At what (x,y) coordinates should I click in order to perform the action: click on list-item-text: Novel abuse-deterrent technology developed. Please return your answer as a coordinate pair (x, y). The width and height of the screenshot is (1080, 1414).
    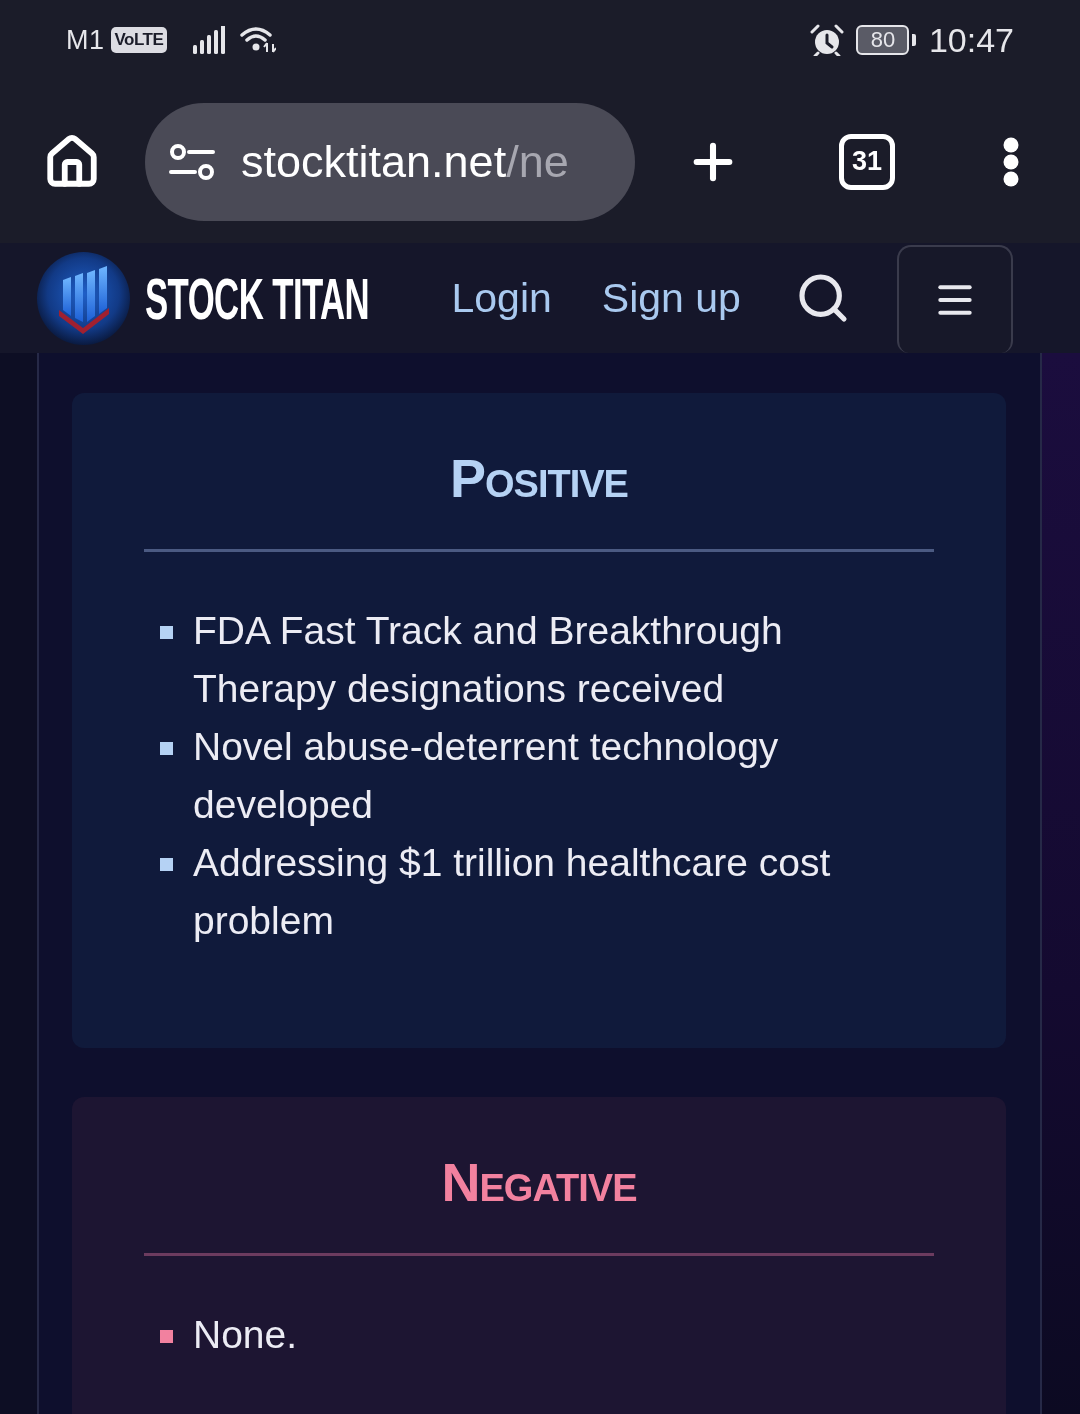
    Looking at the image, I should click on (486, 776).